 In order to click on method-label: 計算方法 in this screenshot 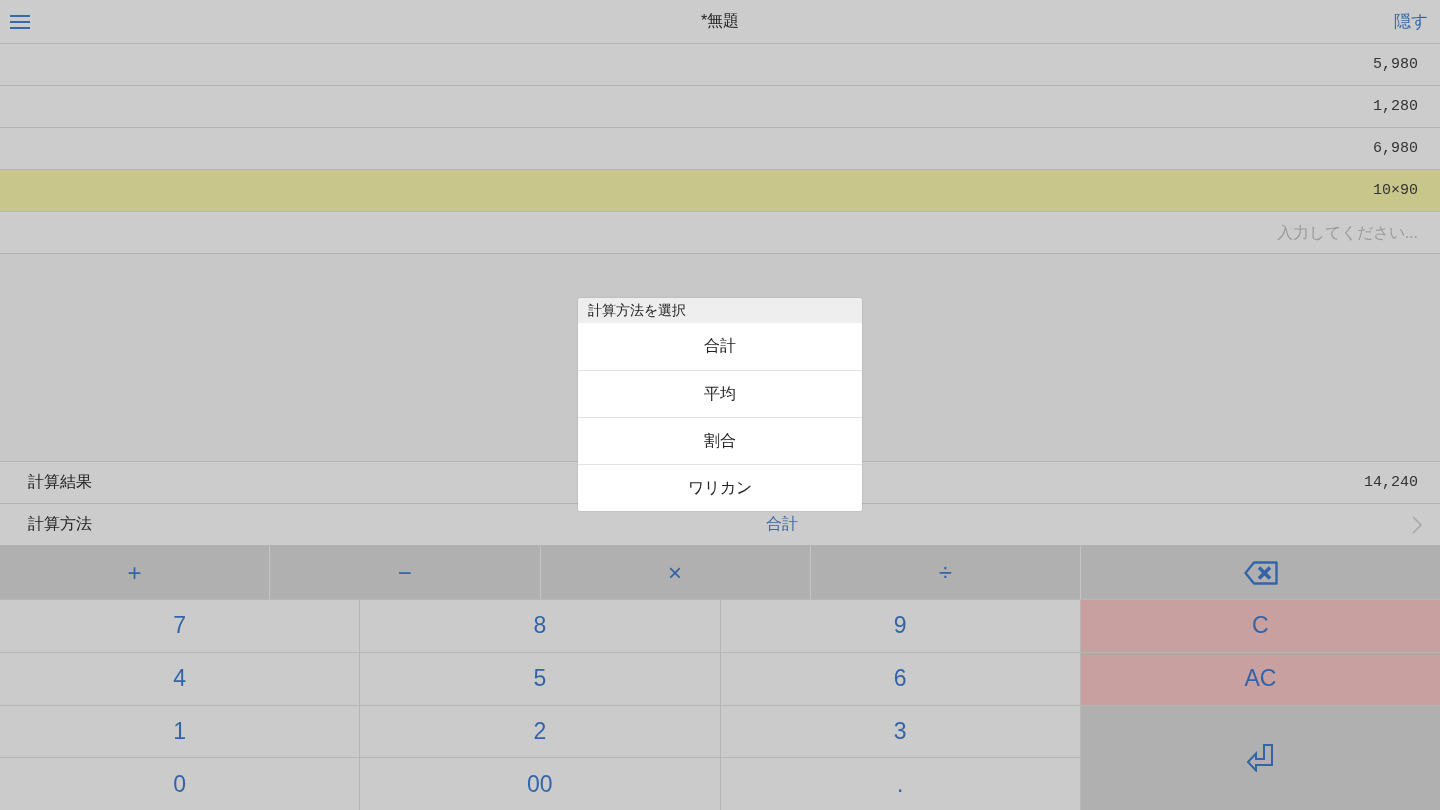, I will do `click(60, 524)`.